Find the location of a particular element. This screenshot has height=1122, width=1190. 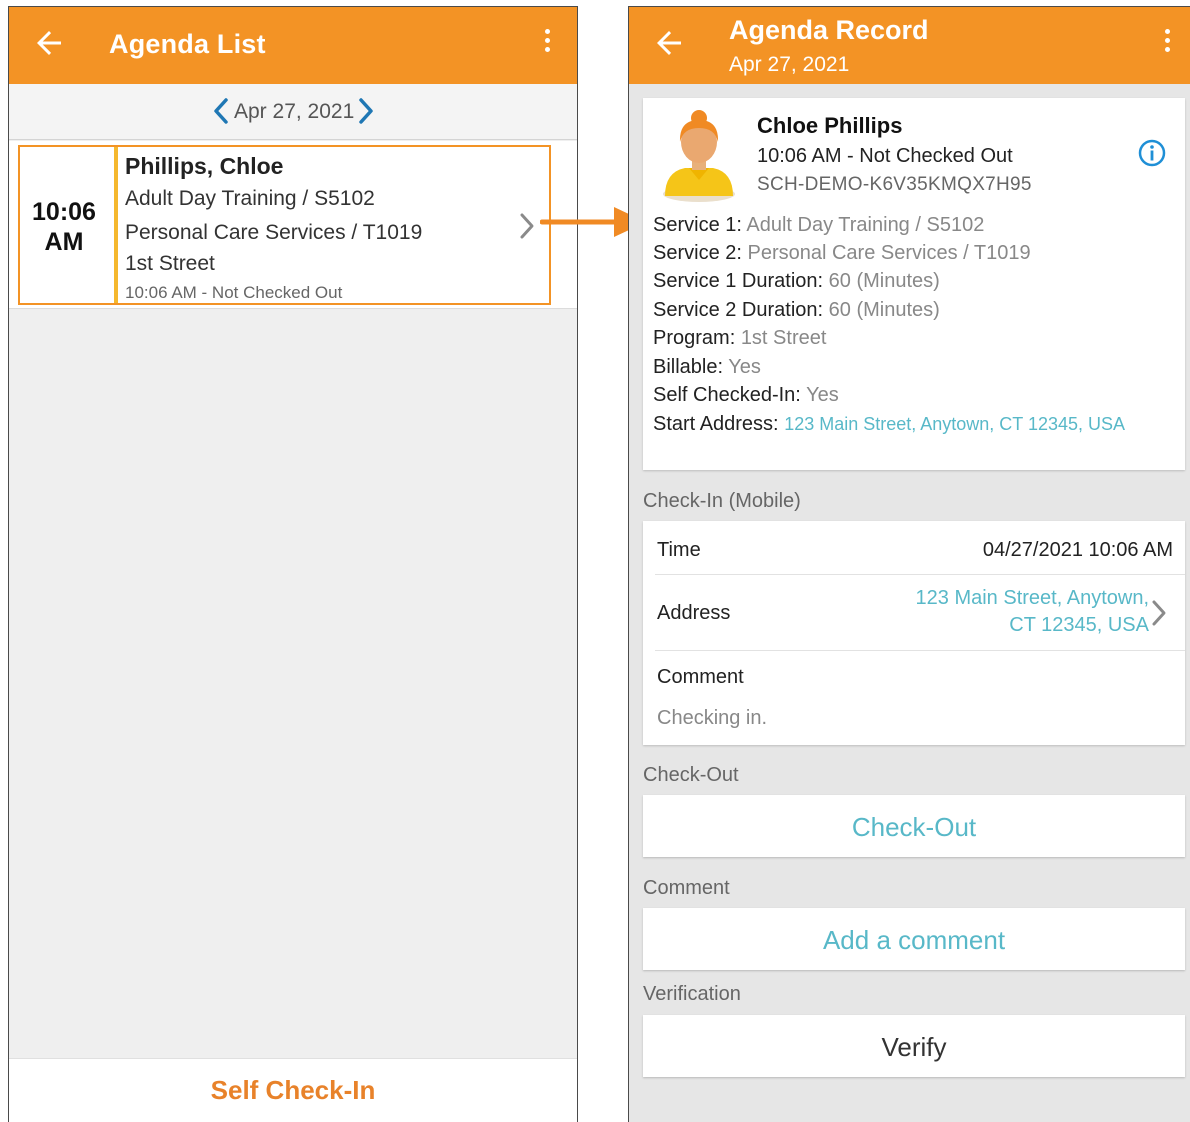

info-circle-icon is located at coordinates (1152, 153).